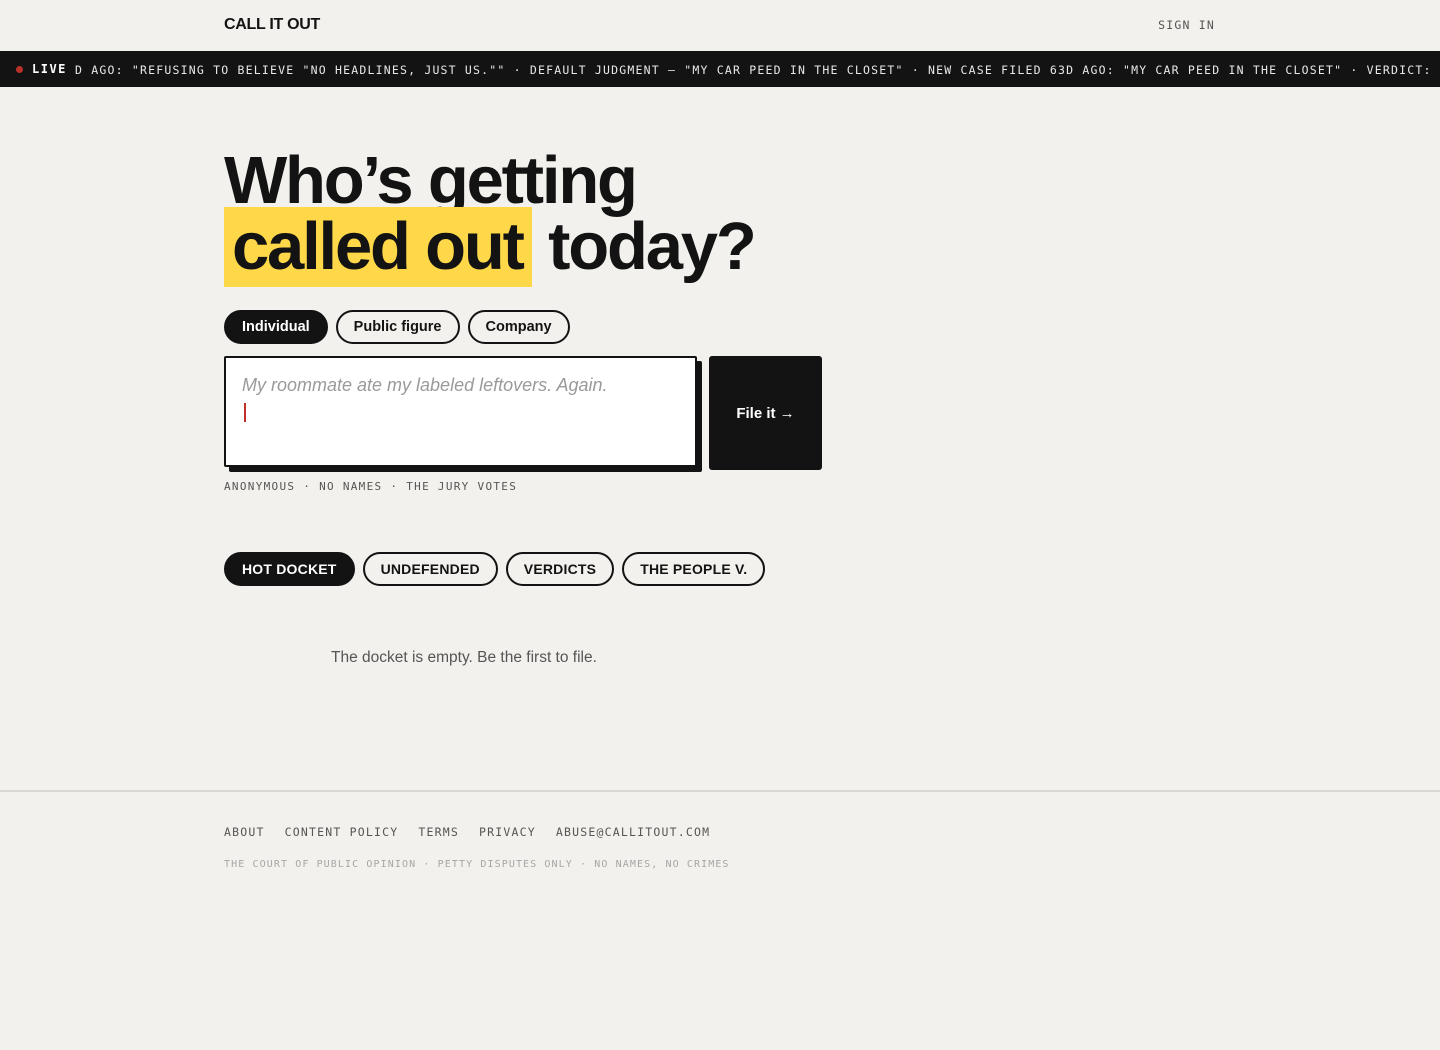  I want to click on live-label: LIVE, so click(49, 69).